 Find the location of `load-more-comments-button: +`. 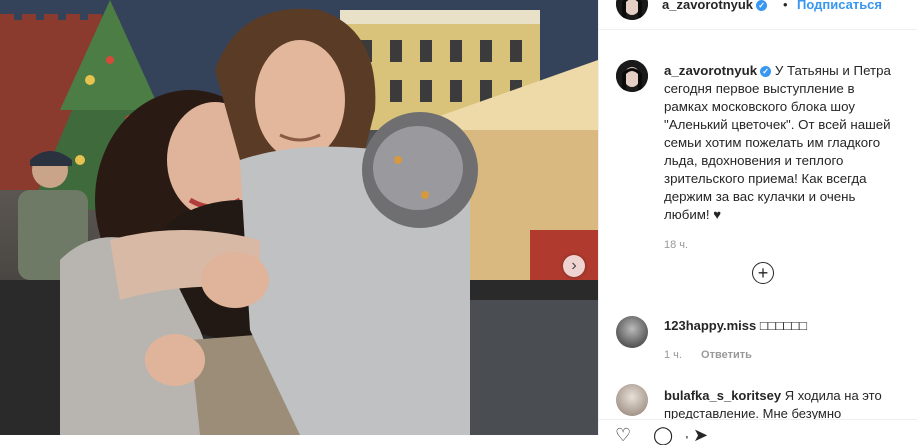

load-more-comments-button: + is located at coordinates (763, 273).